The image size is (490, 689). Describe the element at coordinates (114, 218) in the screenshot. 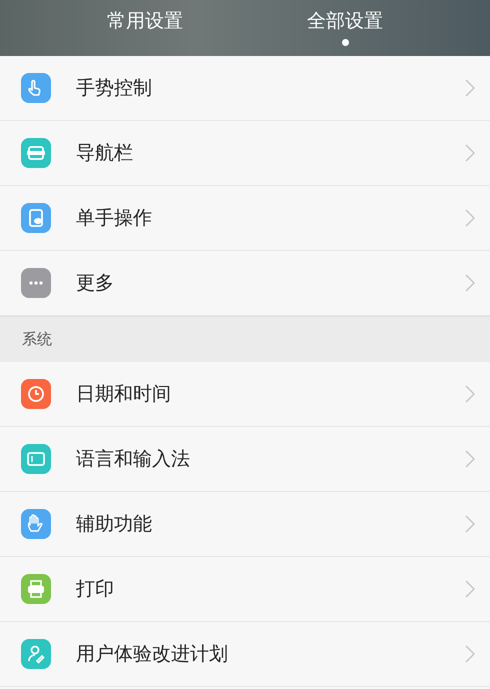

I see `row-label: 单手操作` at that location.